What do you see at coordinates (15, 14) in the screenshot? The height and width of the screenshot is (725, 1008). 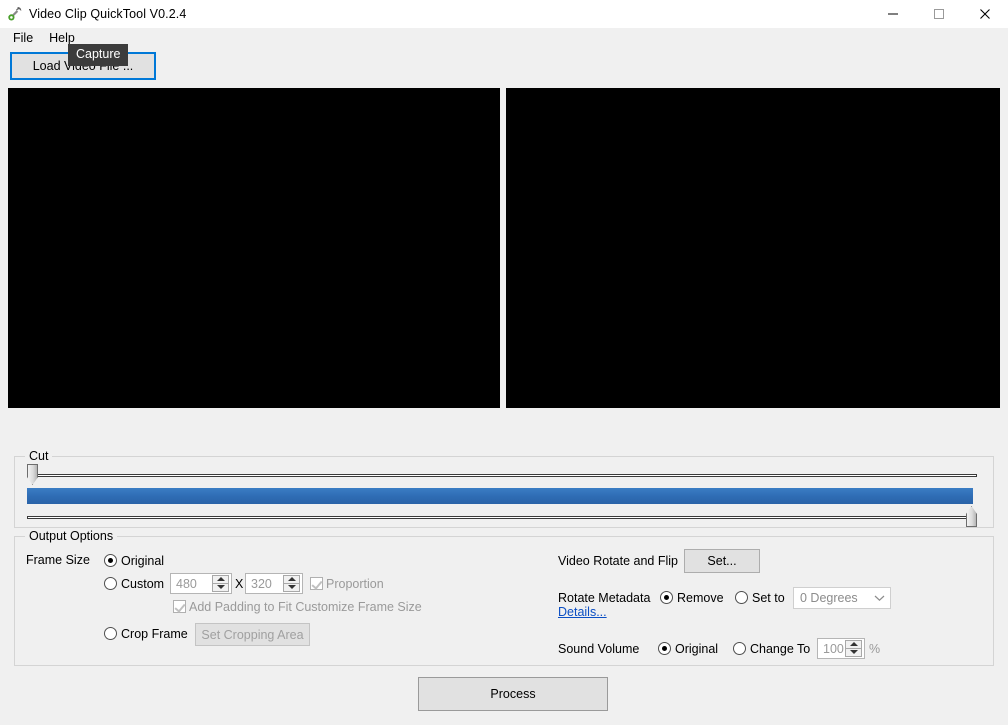 I see `wrench-tool-icon` at bounding box center [15, 14].